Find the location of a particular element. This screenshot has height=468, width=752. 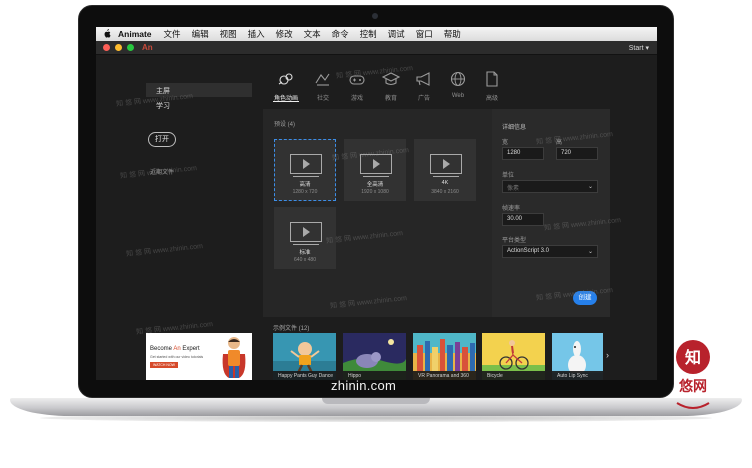

camera-dot is located at coordinates (375, 16).